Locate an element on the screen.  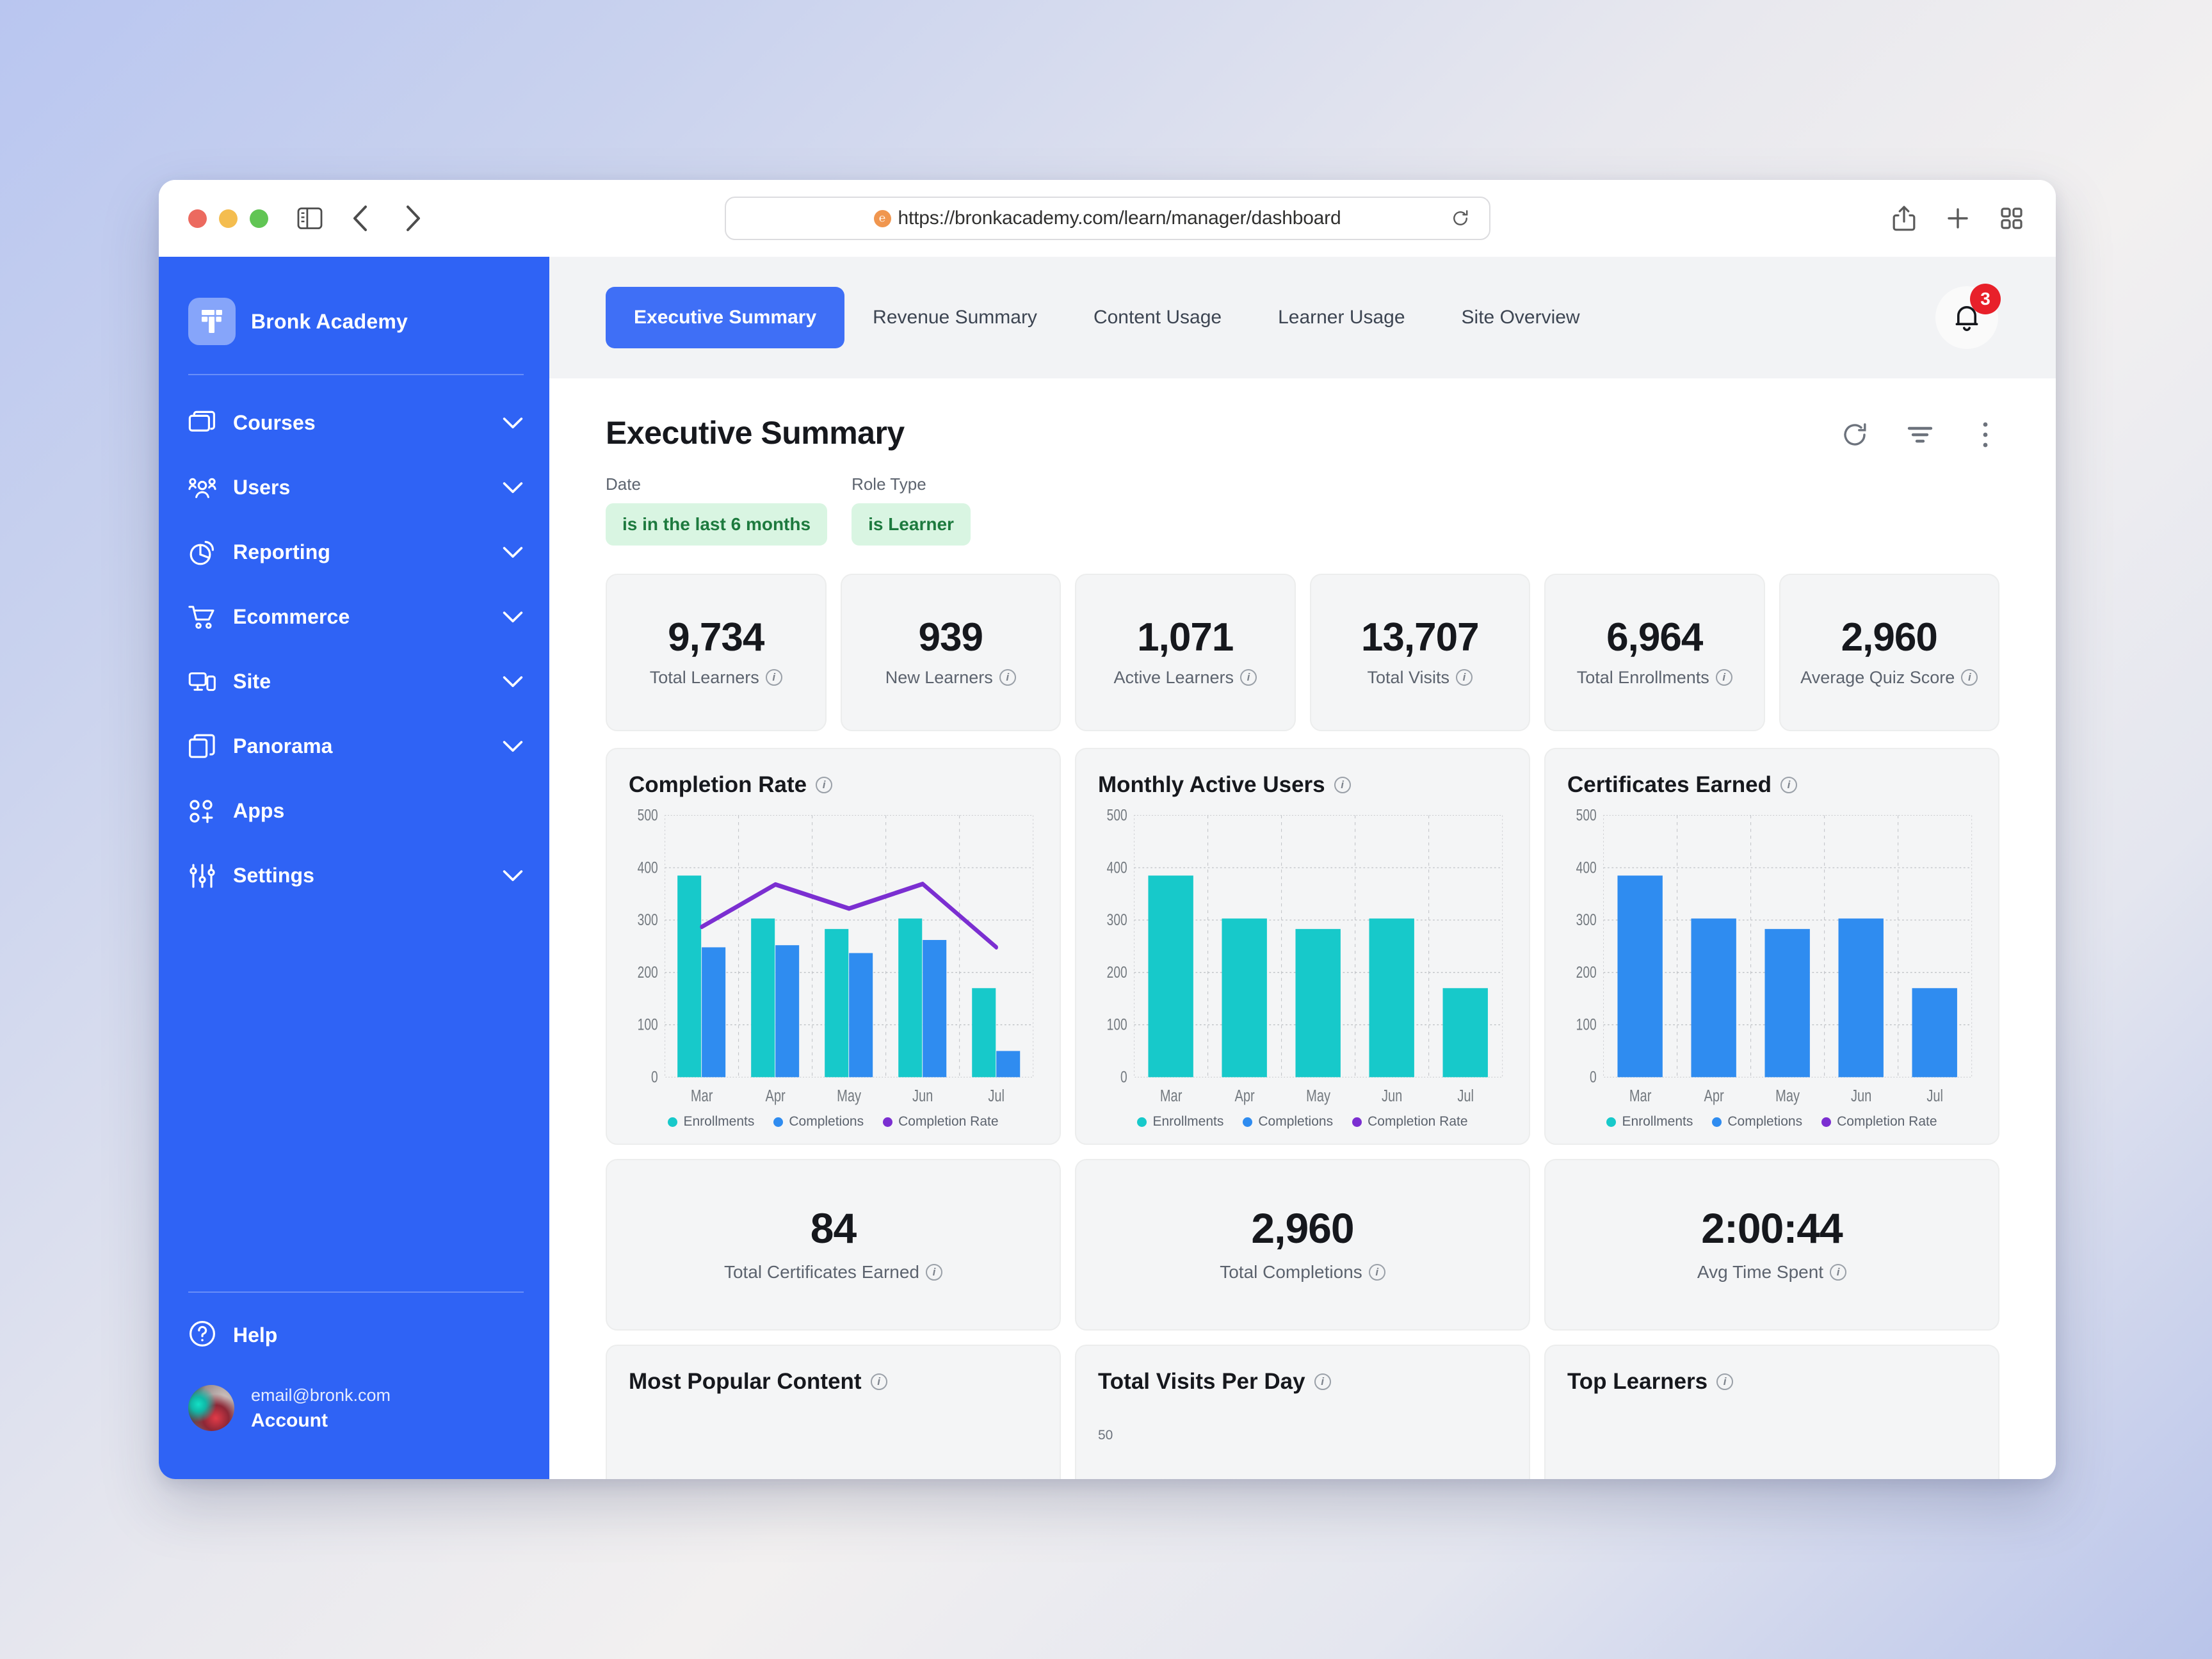
reload-icon is located at coordinates (1460, 218).